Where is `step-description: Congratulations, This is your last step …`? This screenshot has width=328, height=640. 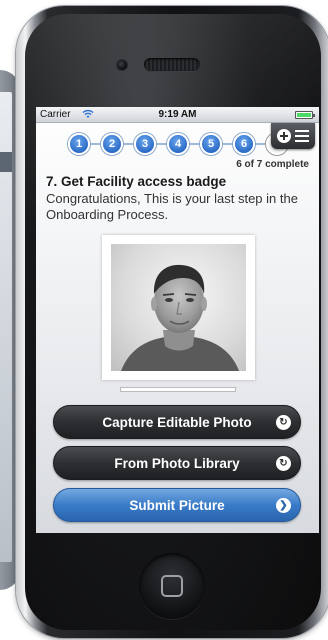 step-description: Congratulations, This is your last step … is located at coordinates (172, 206).